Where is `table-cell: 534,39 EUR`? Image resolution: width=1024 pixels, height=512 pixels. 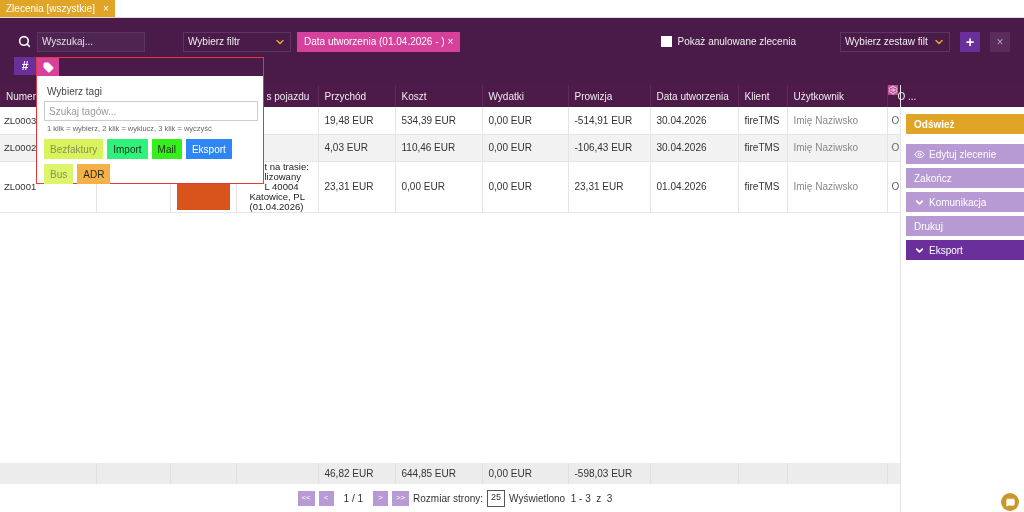
table-cell: 534,39 EUR is located at coordinates (428, 120).